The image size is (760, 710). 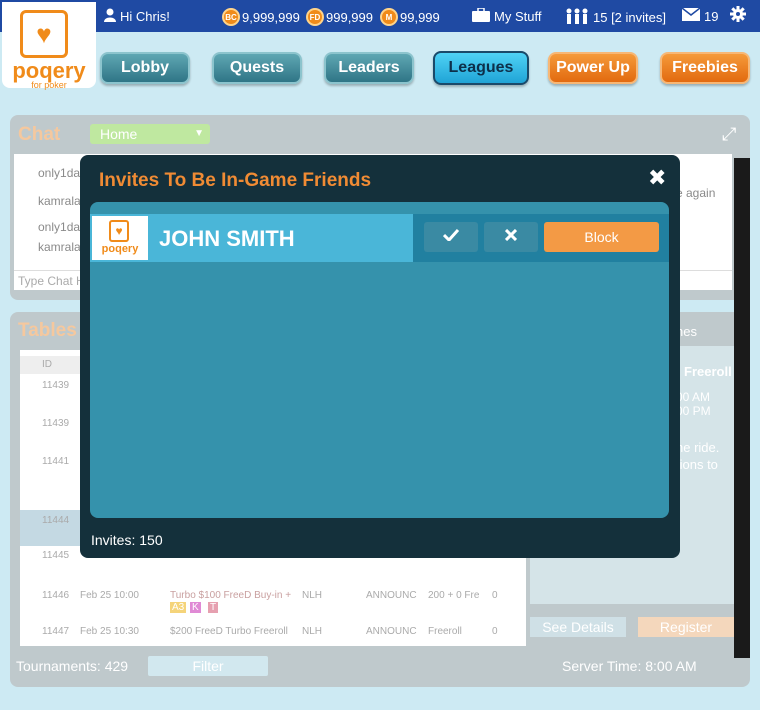 I want to click on row-id: 11441, so click(x=56, y=461).